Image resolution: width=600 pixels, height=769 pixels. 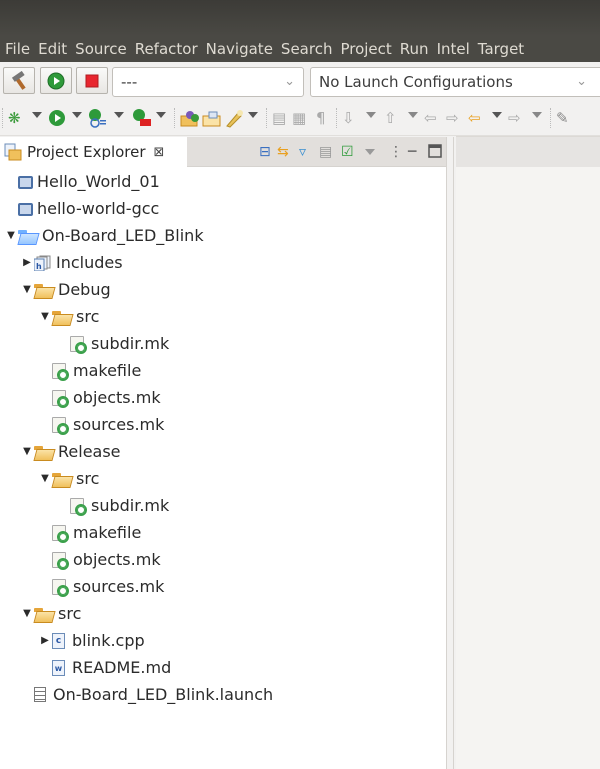 I want to click on flashlight-dropdown-icon, so click(x=253, y=115).